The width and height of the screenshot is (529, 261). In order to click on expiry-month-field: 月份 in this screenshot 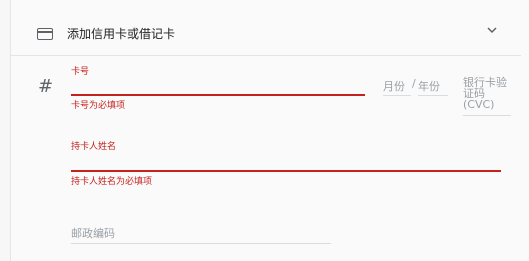, I will do `click(397, 86)`.